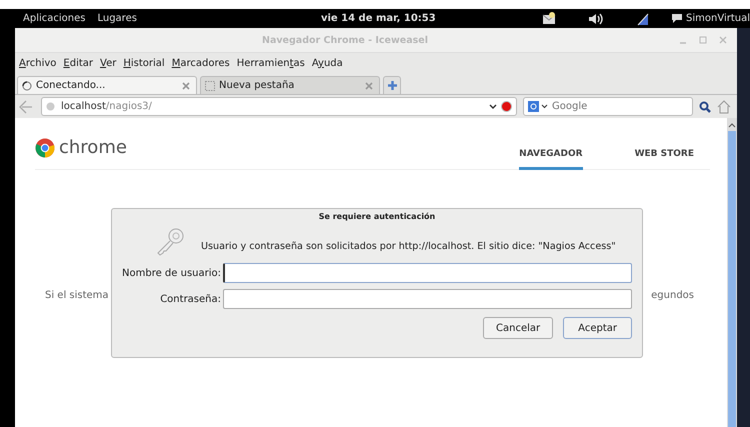 This screenshot has height=427, width=750. Describe the element at coordinates (506, 106) in the screenshot. I see `record-icon` at that location.